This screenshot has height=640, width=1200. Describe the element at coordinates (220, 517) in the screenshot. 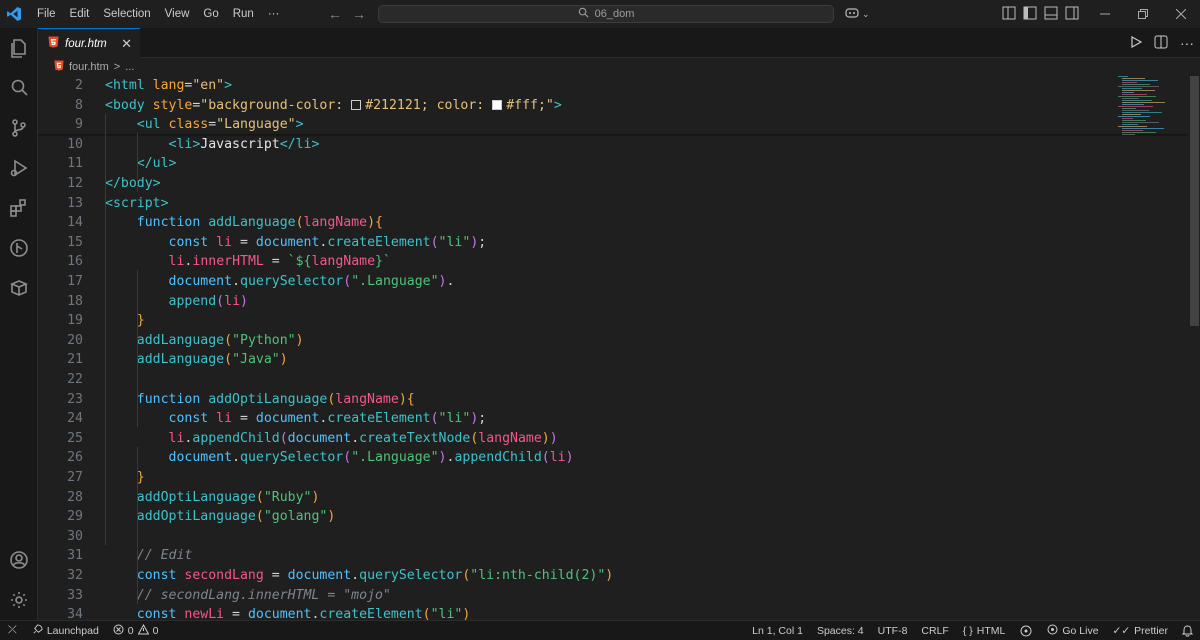

I see `code-text: addOptiLanguage("golang")` at that location.